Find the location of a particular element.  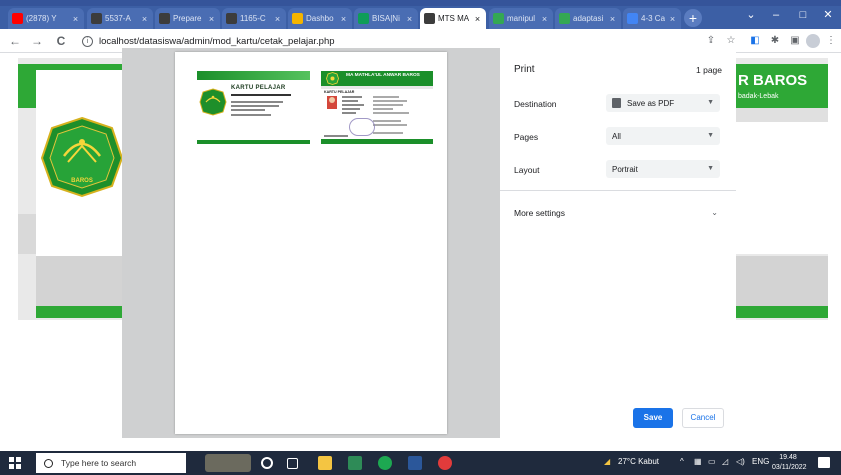

layout-value: Portrait is located at coordinates (625, 169).